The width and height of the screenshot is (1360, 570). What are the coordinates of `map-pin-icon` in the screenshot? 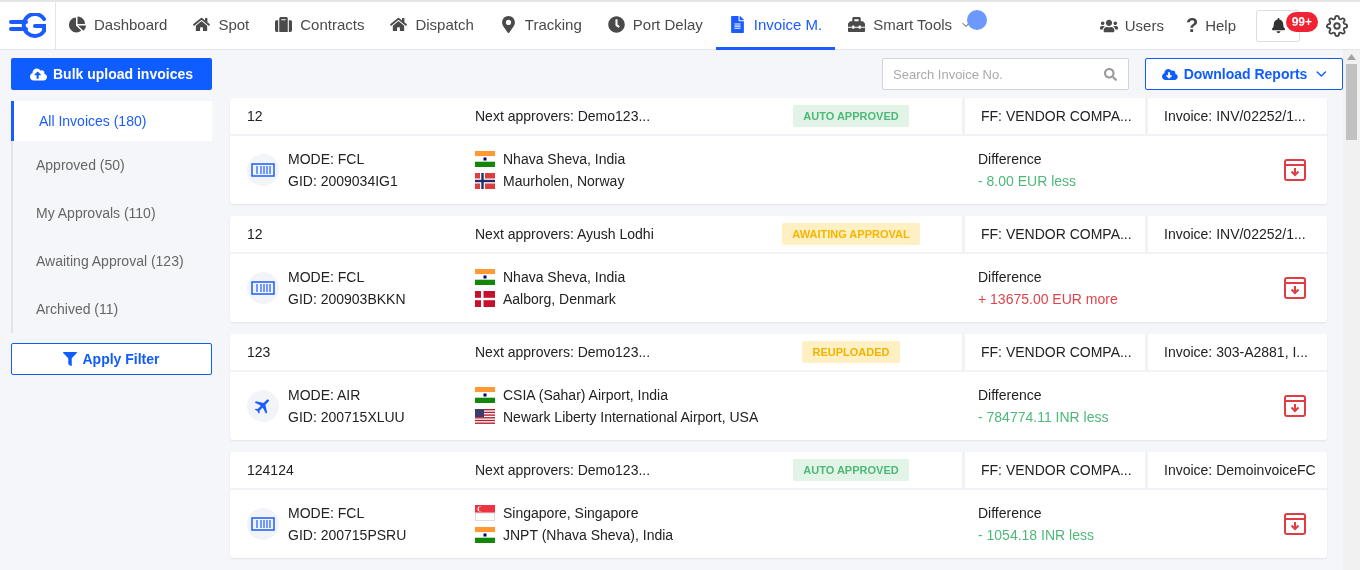 It's located at (508, 24).